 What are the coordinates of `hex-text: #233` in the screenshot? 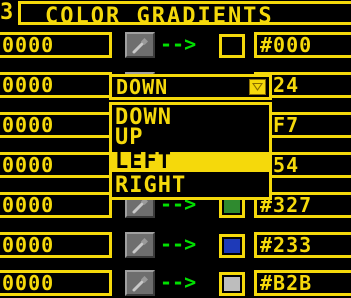 It's located at (286, 245).